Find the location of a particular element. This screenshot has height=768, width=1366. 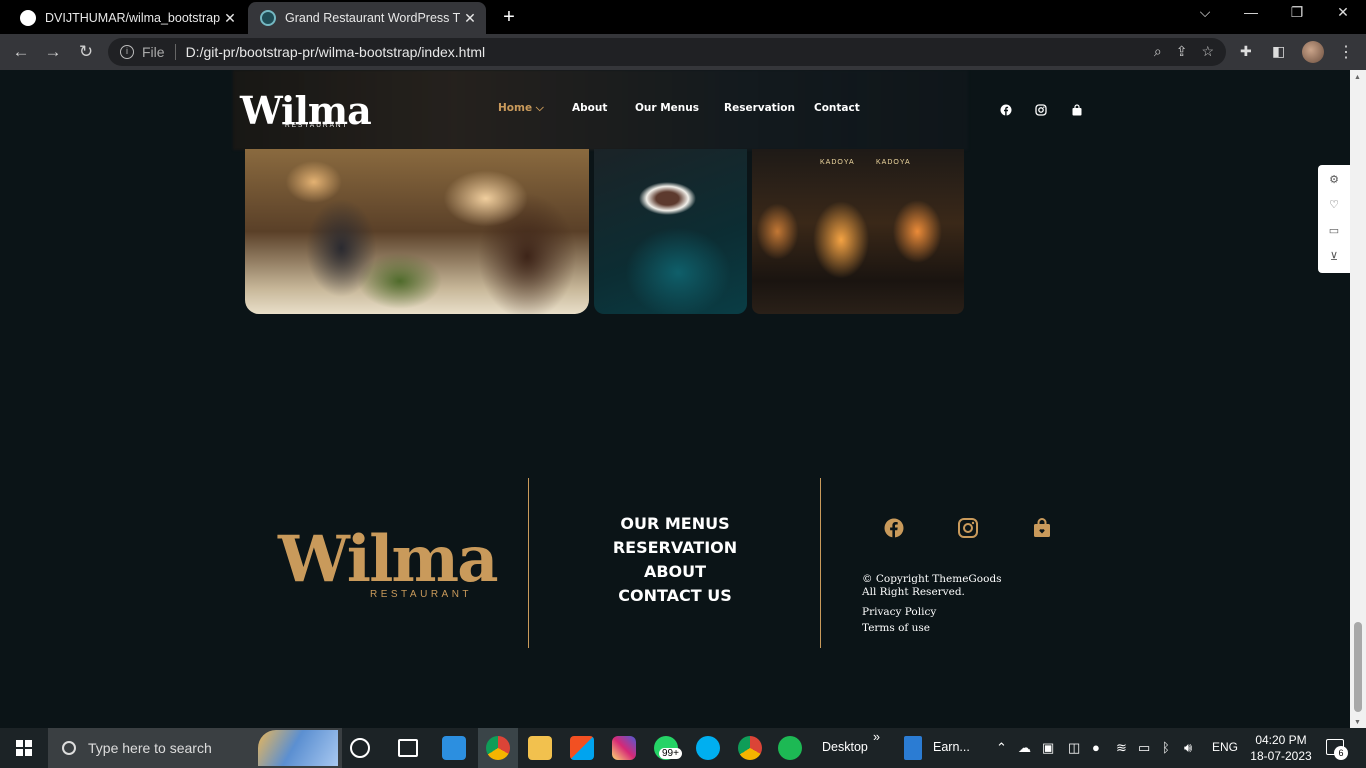

profile-avatar is located at coordinates (1313, 52).